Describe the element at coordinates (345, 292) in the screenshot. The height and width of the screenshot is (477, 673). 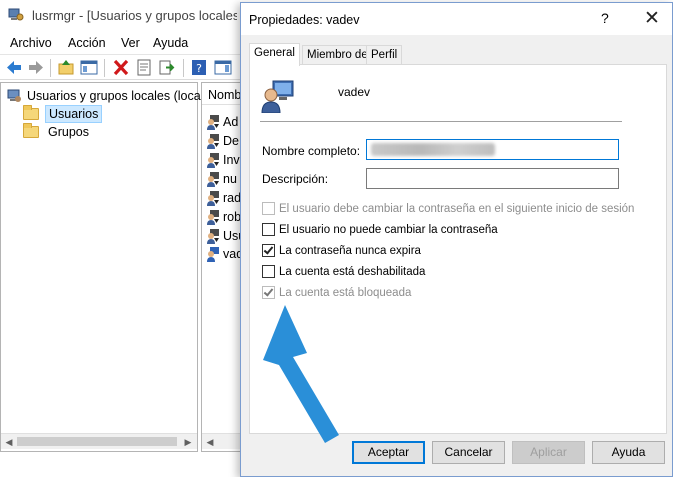
I see `checkbox-label: La cuenta está bloqueada` at that location.